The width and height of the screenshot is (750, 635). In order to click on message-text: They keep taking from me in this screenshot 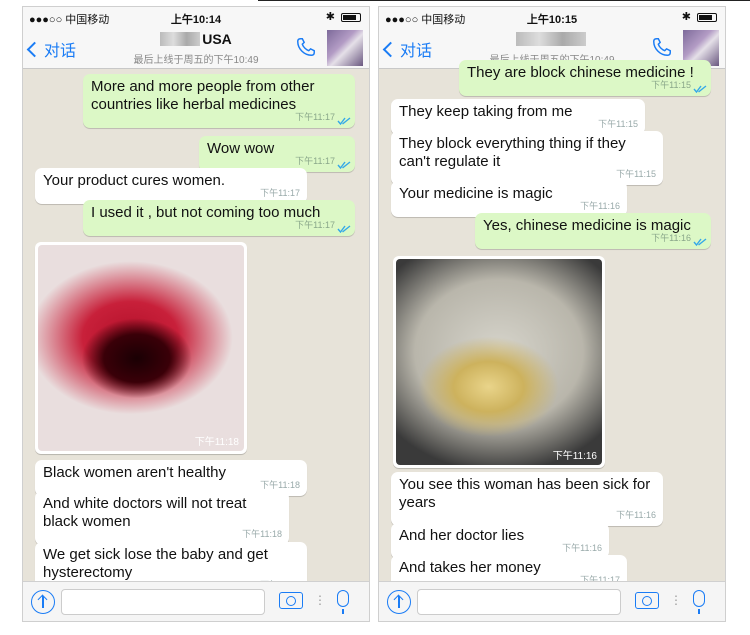, I will do `click(486, 111)`.